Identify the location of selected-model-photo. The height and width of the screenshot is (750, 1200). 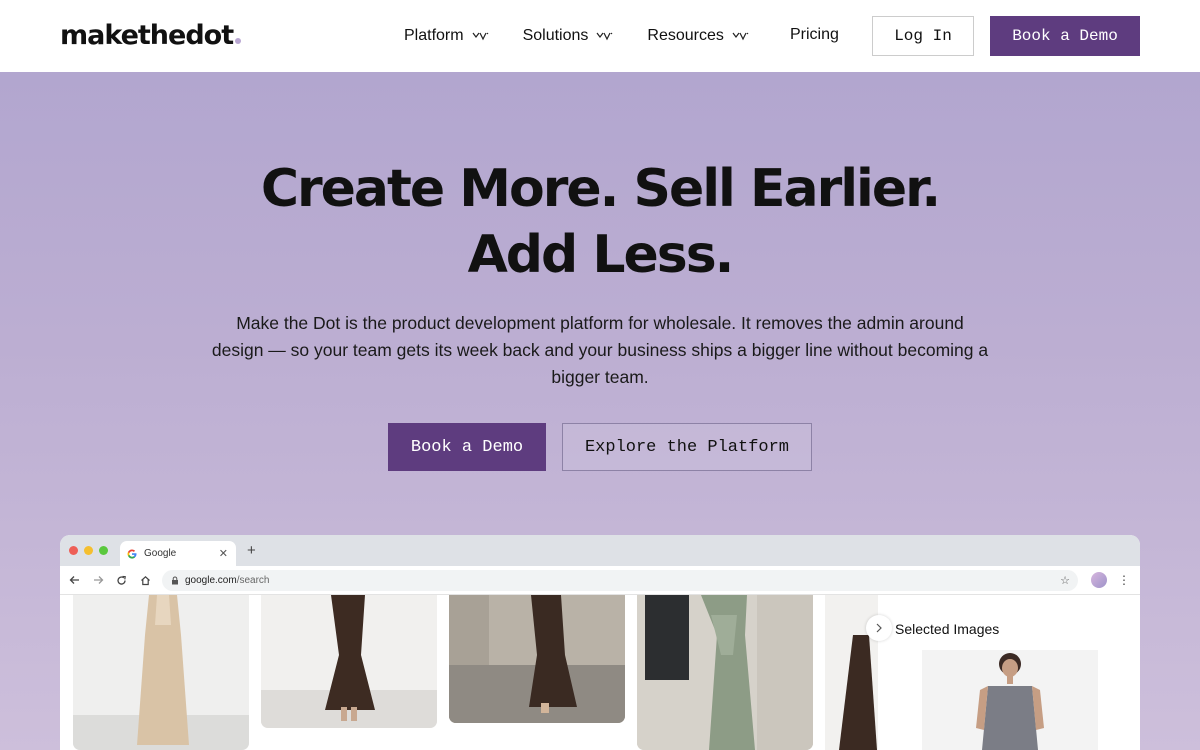
(1010, 700).